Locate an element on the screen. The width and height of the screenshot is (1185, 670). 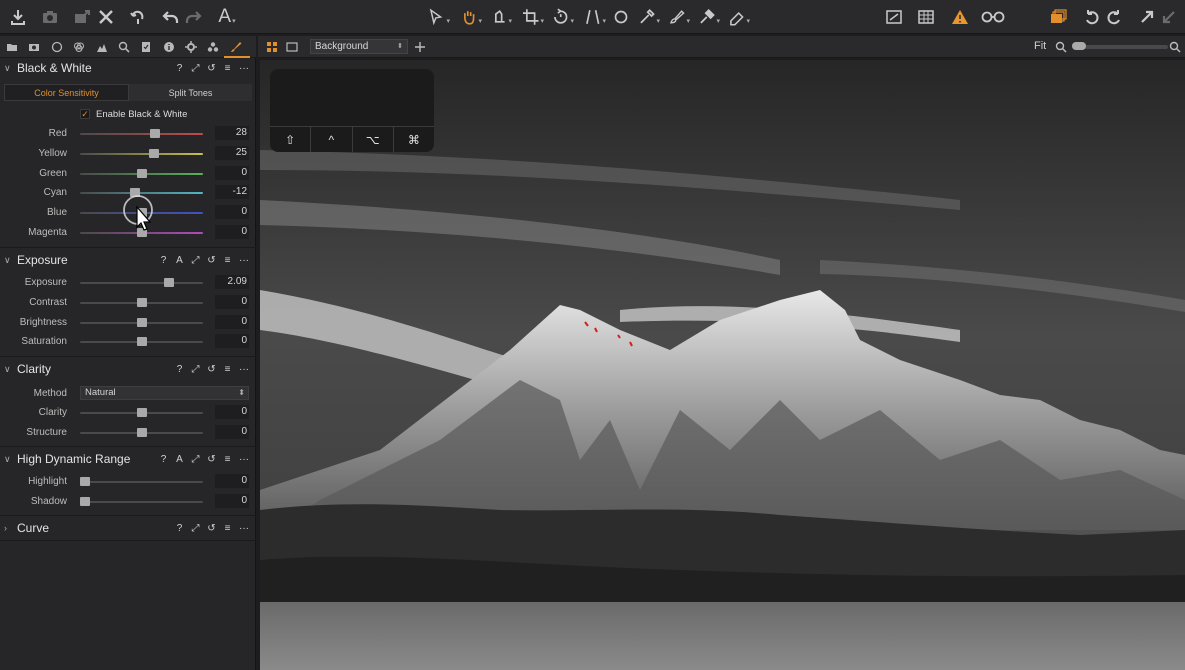
rotate-right-icon is located at coordinates (1114, 17).